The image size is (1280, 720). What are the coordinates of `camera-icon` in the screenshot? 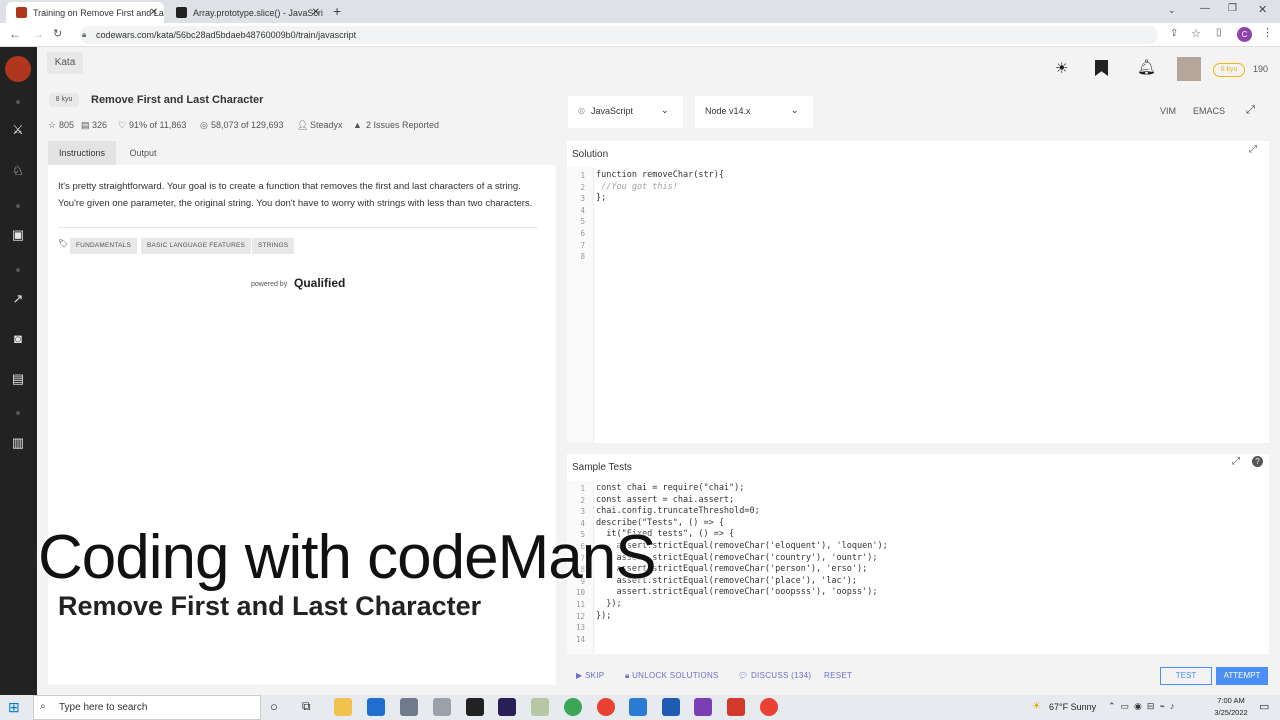 It's located at (409, 707).